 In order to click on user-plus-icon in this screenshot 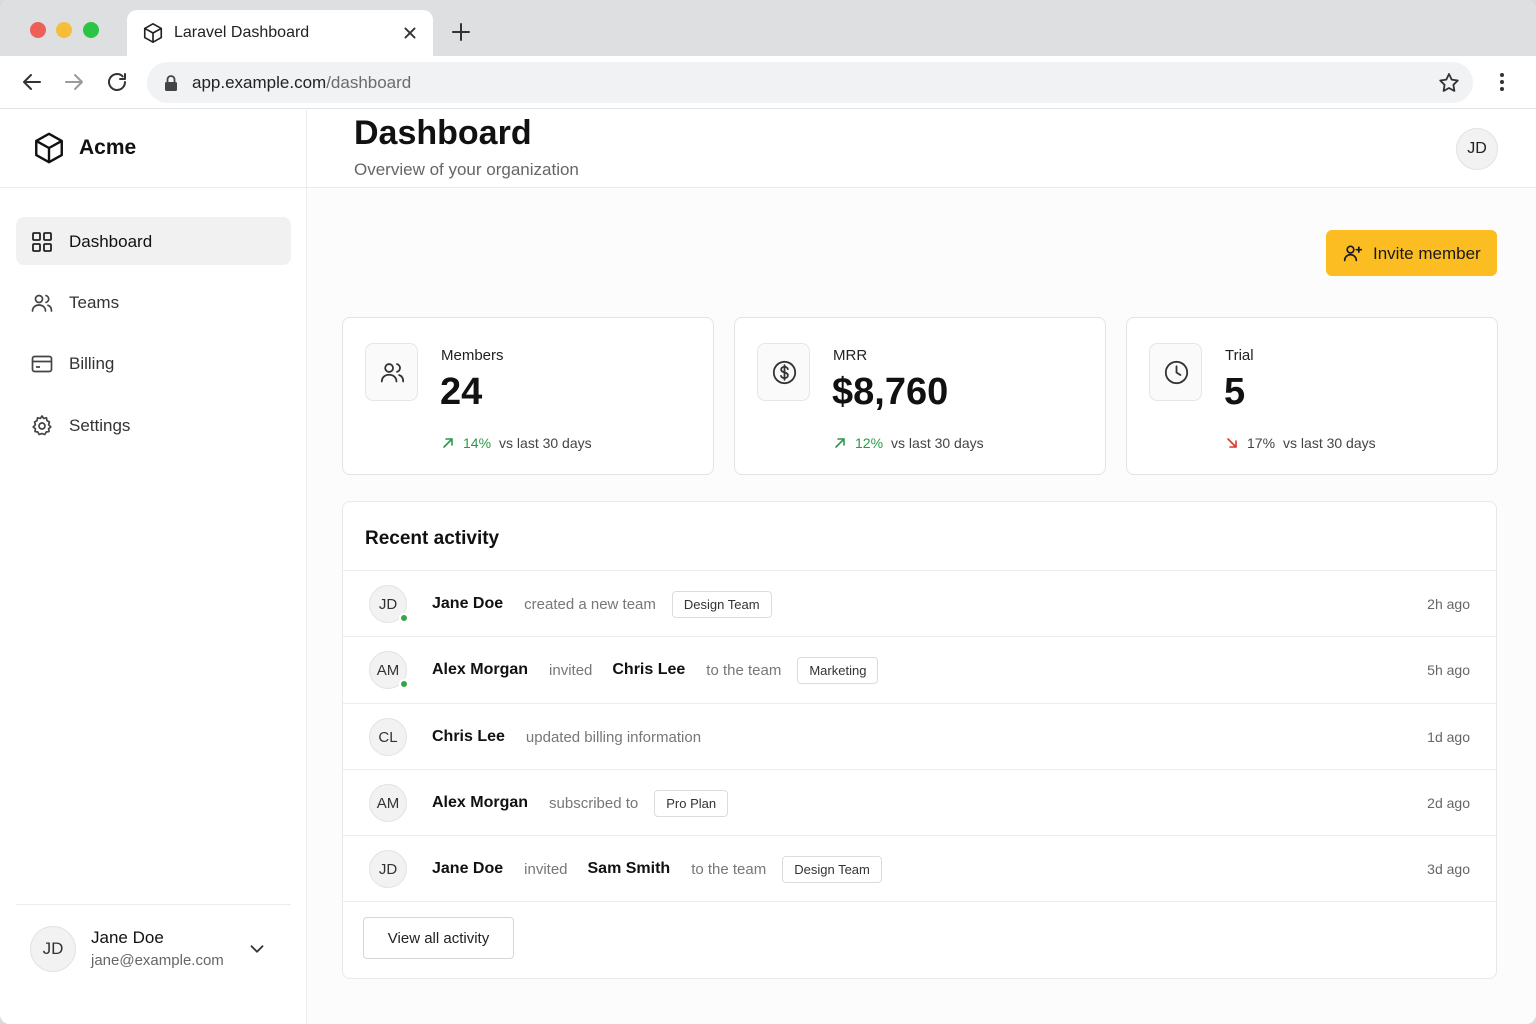, I will do `click(1353, 253)`.